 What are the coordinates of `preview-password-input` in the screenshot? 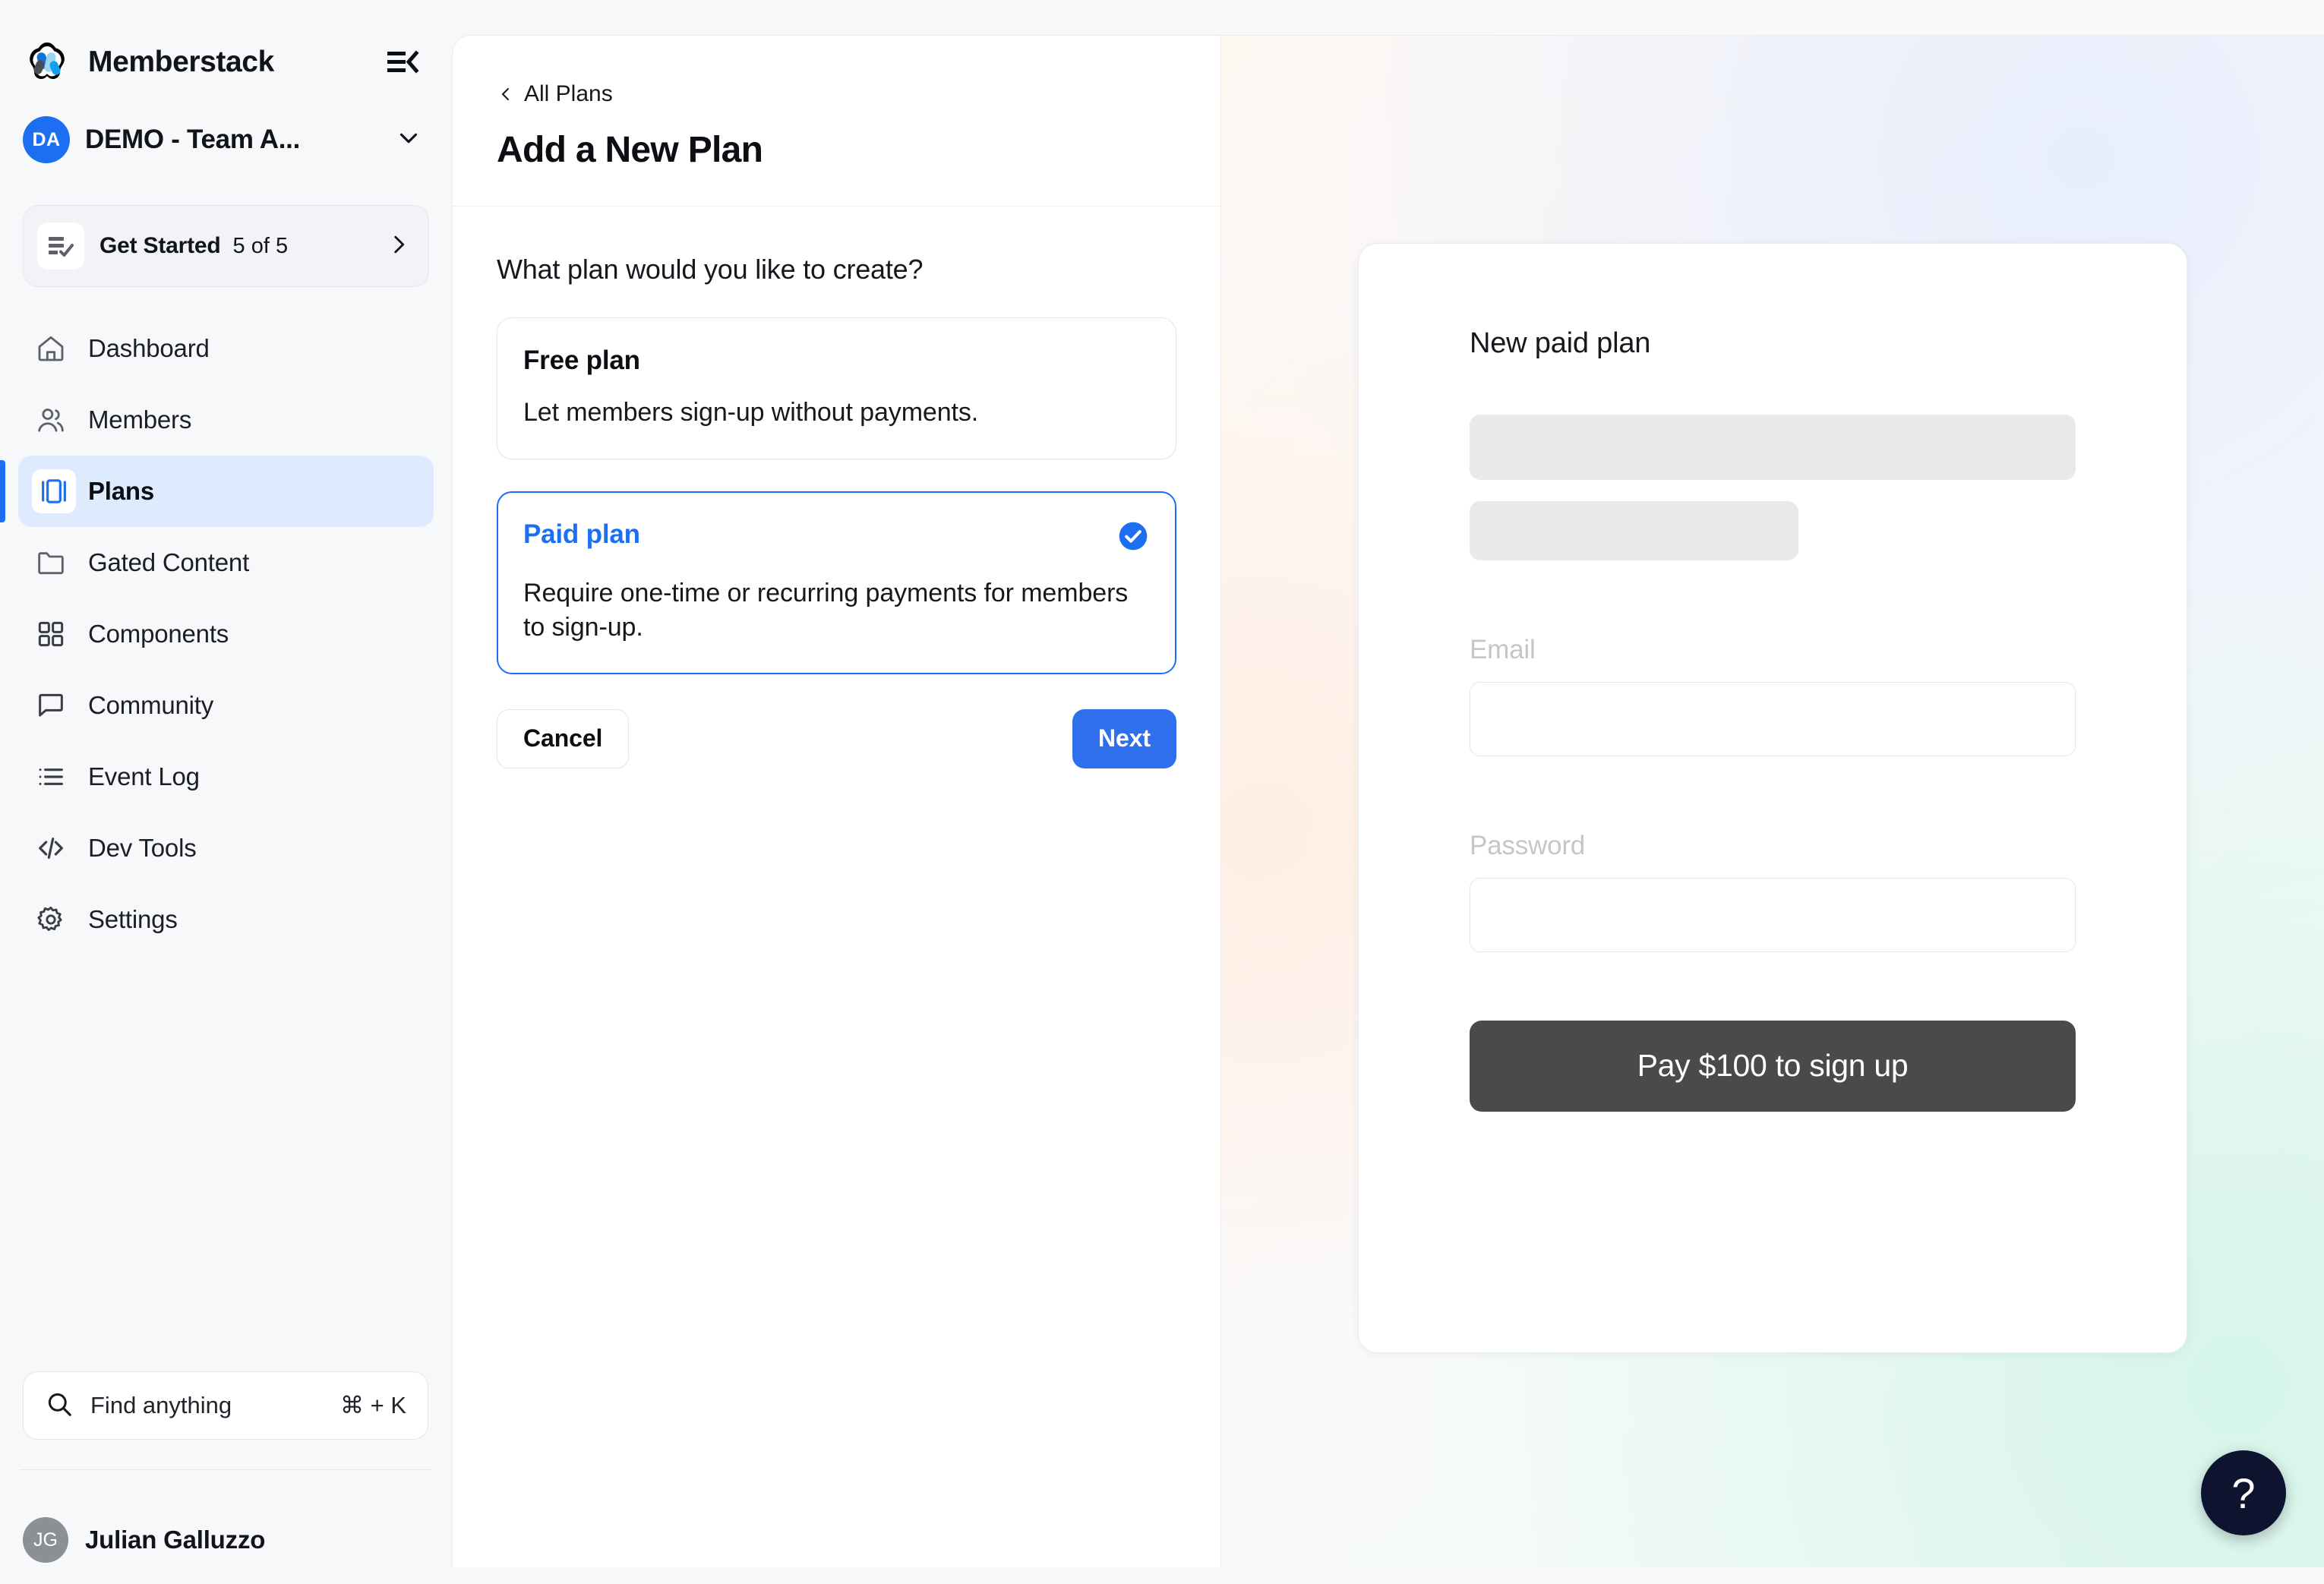 It's located at (1773, 914).